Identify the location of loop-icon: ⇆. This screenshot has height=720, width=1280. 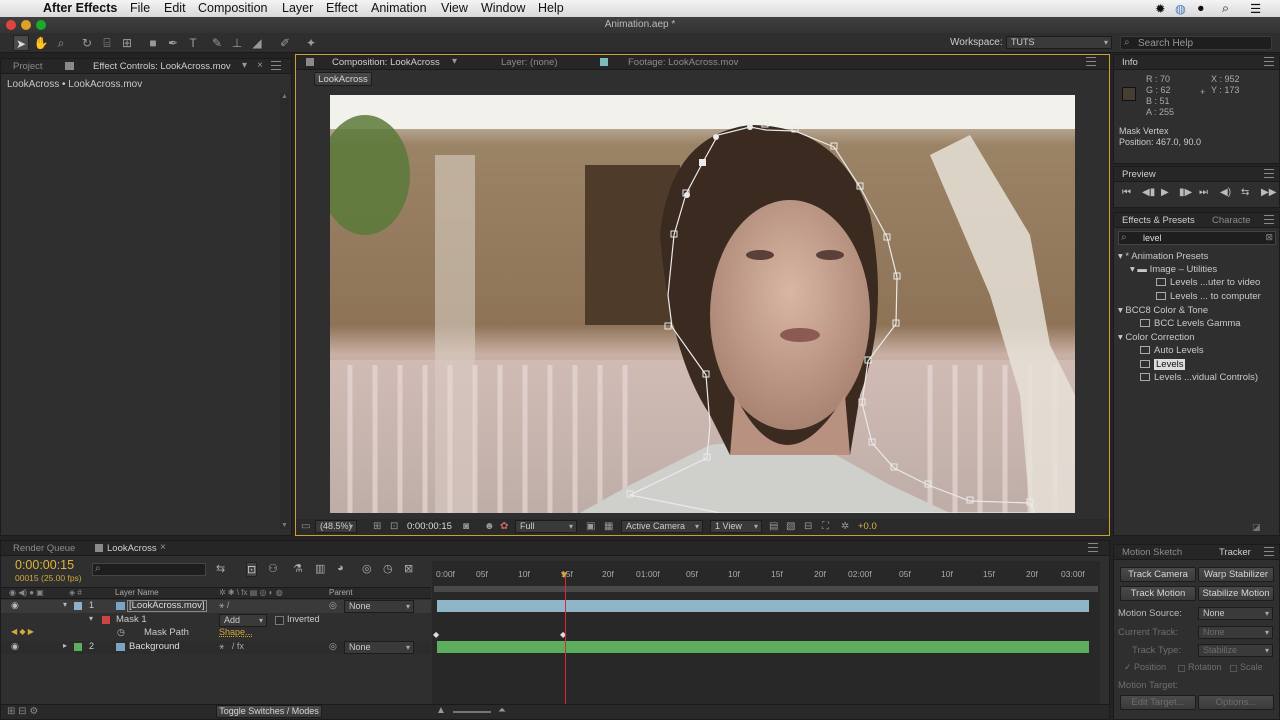
(1245, 192).